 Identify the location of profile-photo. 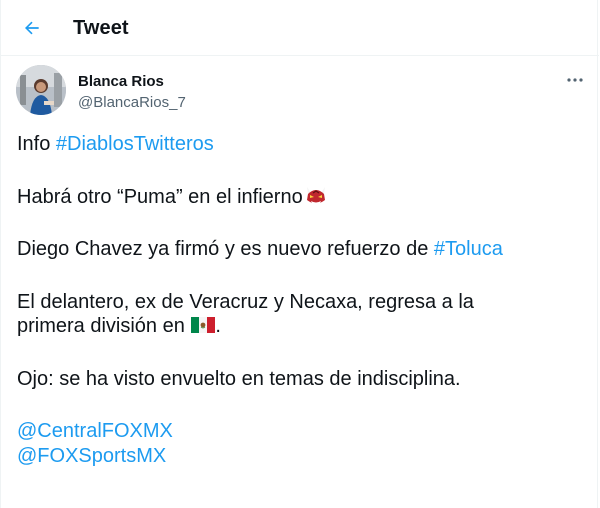
(41, 90).